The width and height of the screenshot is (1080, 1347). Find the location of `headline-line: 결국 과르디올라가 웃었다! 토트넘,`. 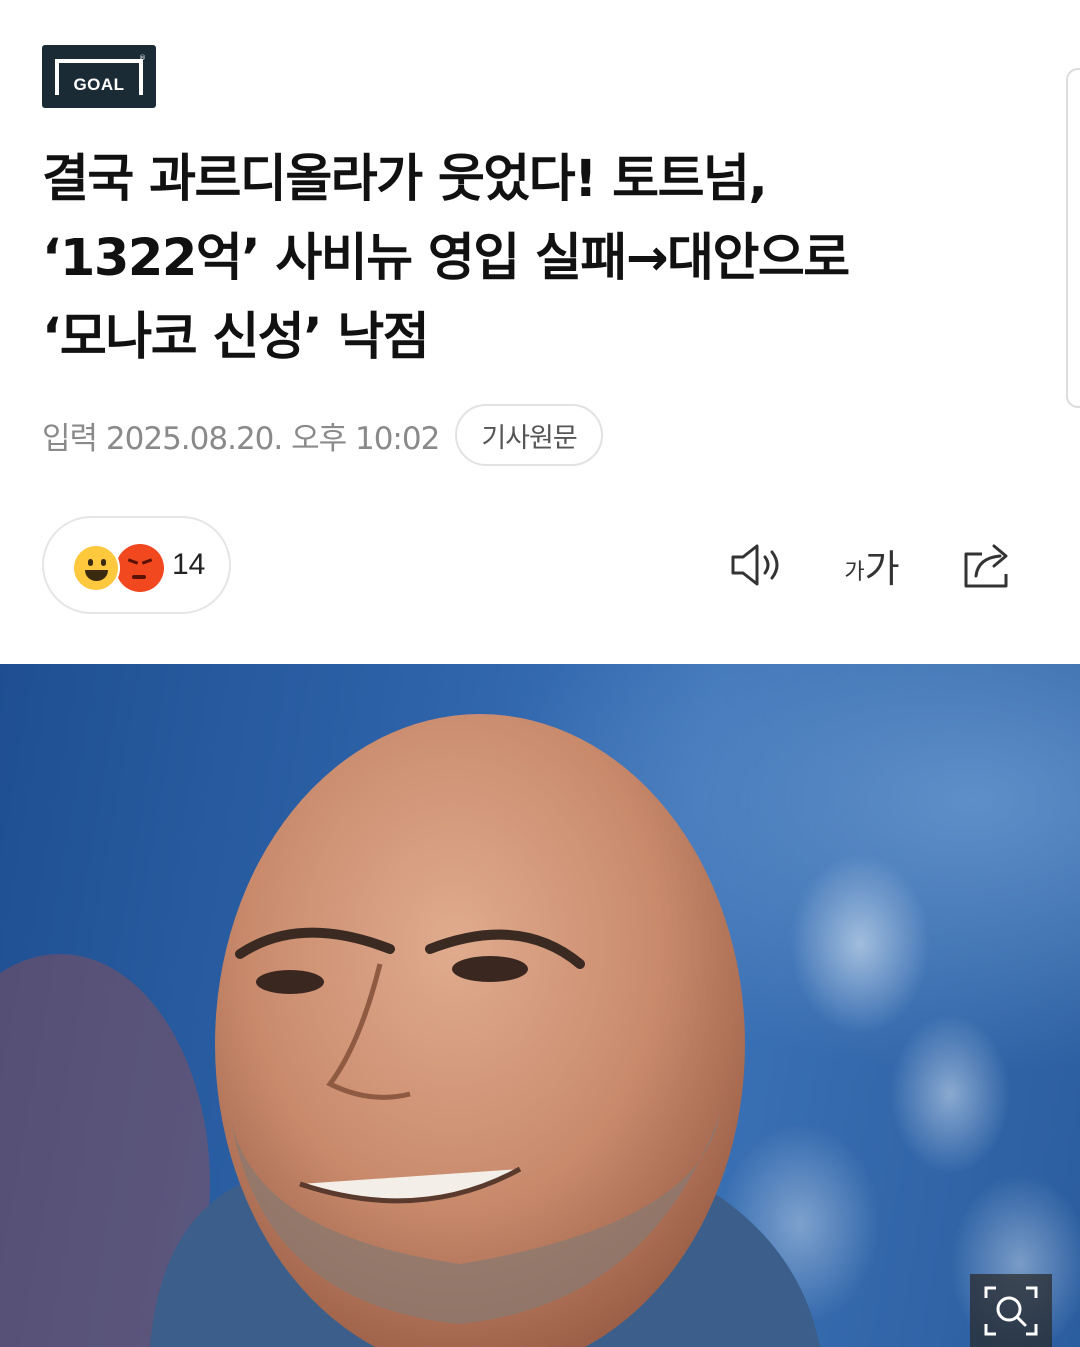

headline-line: 결국 과르디올라가 웃었다! 토트넘, is located at coordinates (405, 179).